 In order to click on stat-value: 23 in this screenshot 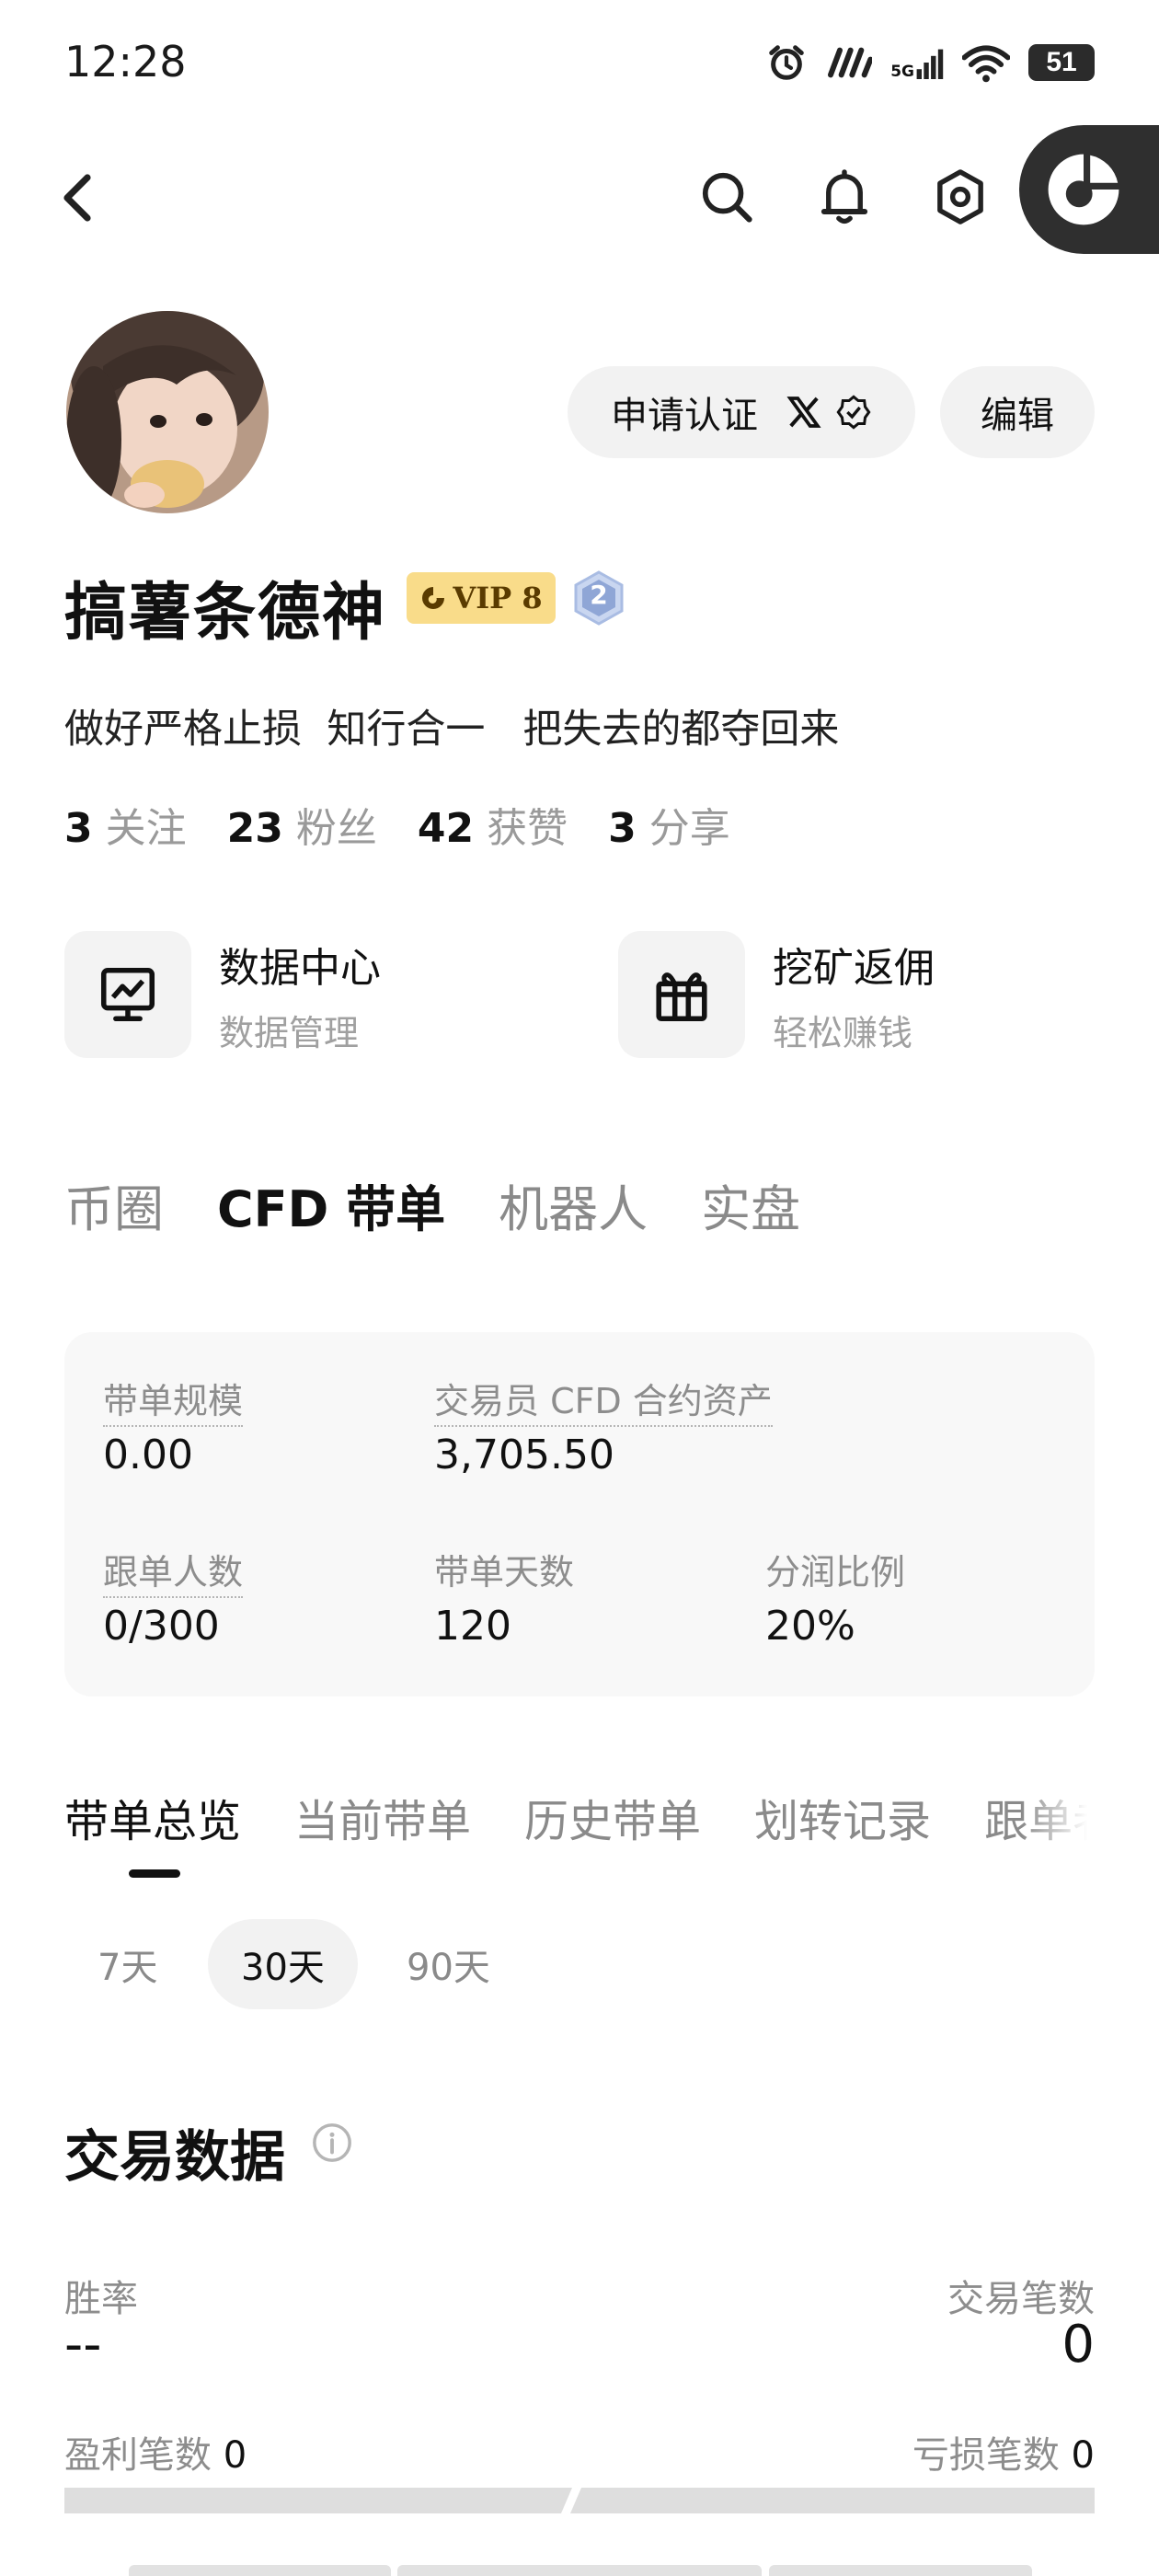, I will do `click(254, 828)`.